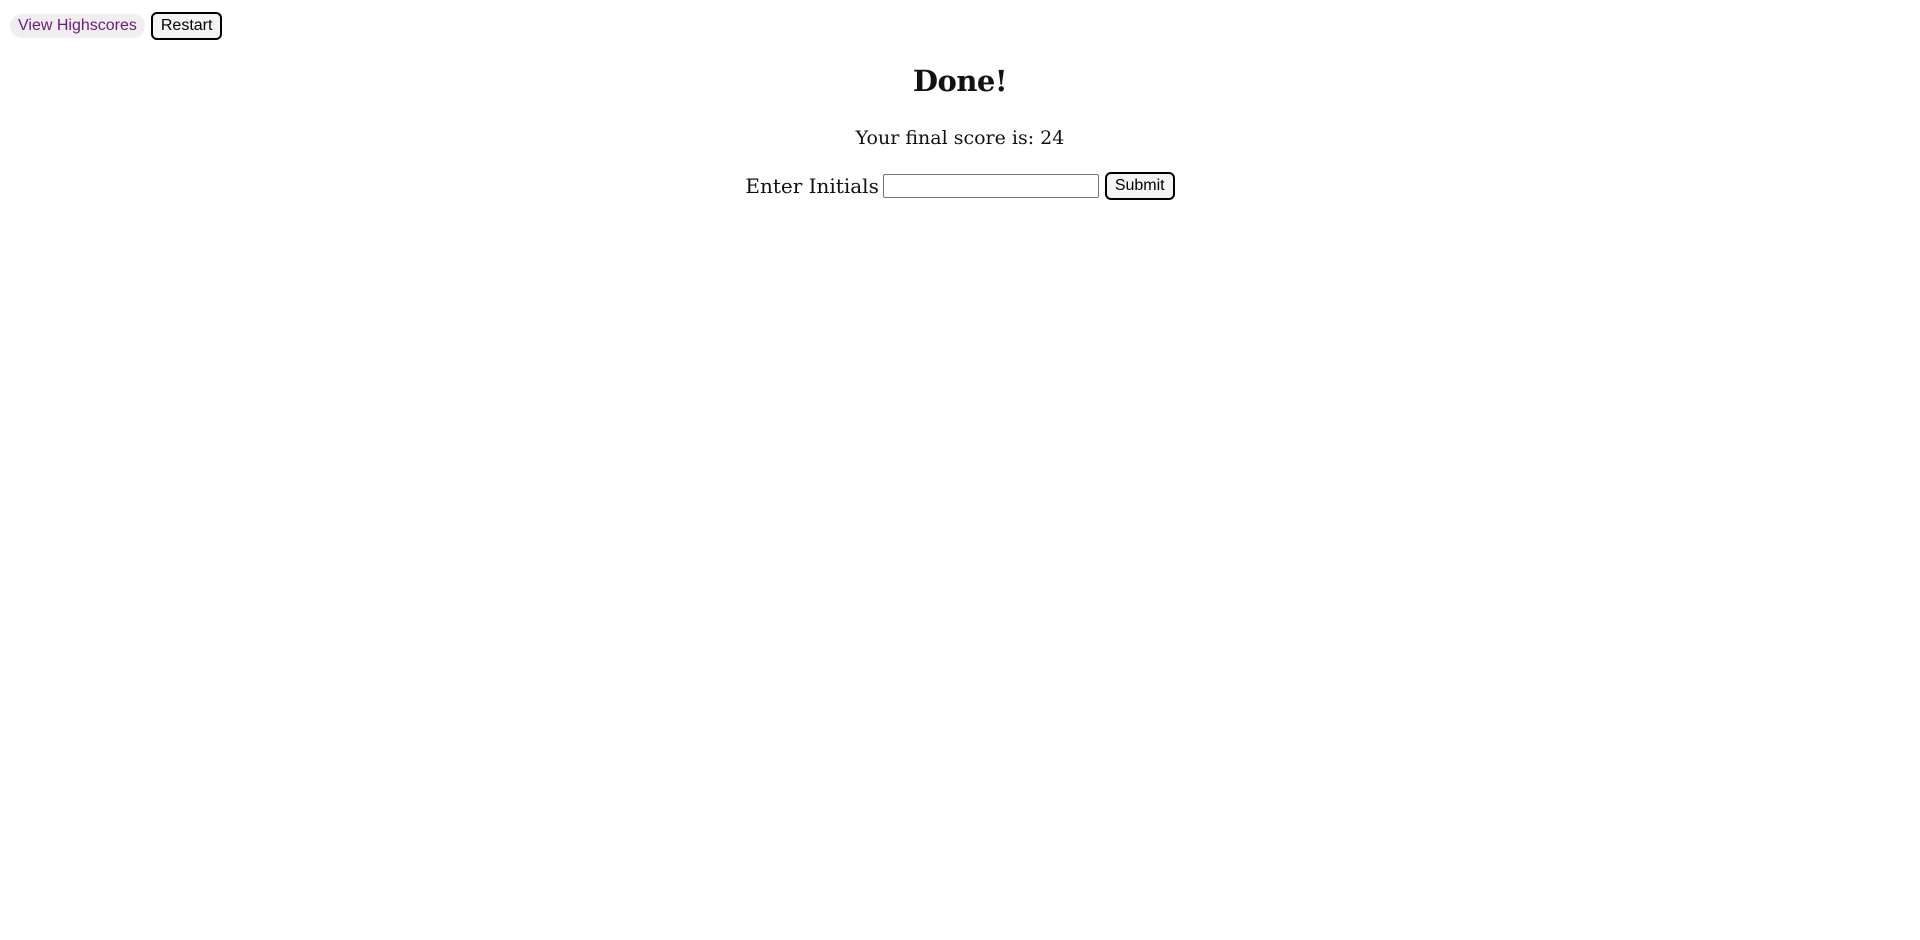  I want to click on initials-label: Enter Initials, so click(812, 186).